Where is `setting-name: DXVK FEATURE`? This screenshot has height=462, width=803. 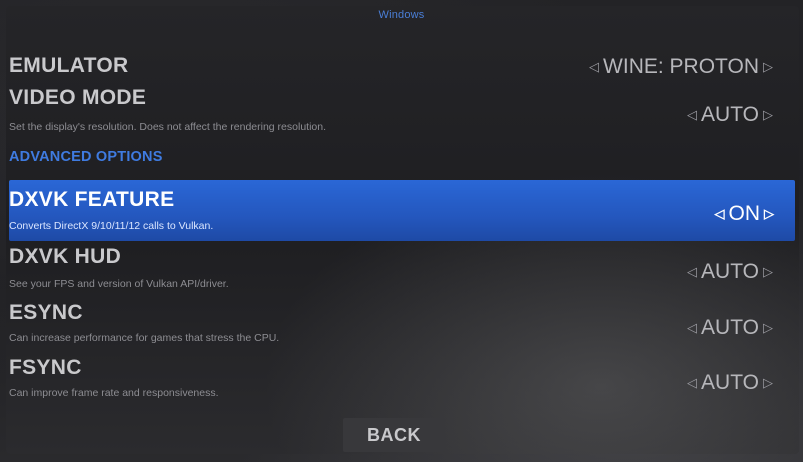 setting-name: DXVK FEATURE is located at coordinates (92, 199).